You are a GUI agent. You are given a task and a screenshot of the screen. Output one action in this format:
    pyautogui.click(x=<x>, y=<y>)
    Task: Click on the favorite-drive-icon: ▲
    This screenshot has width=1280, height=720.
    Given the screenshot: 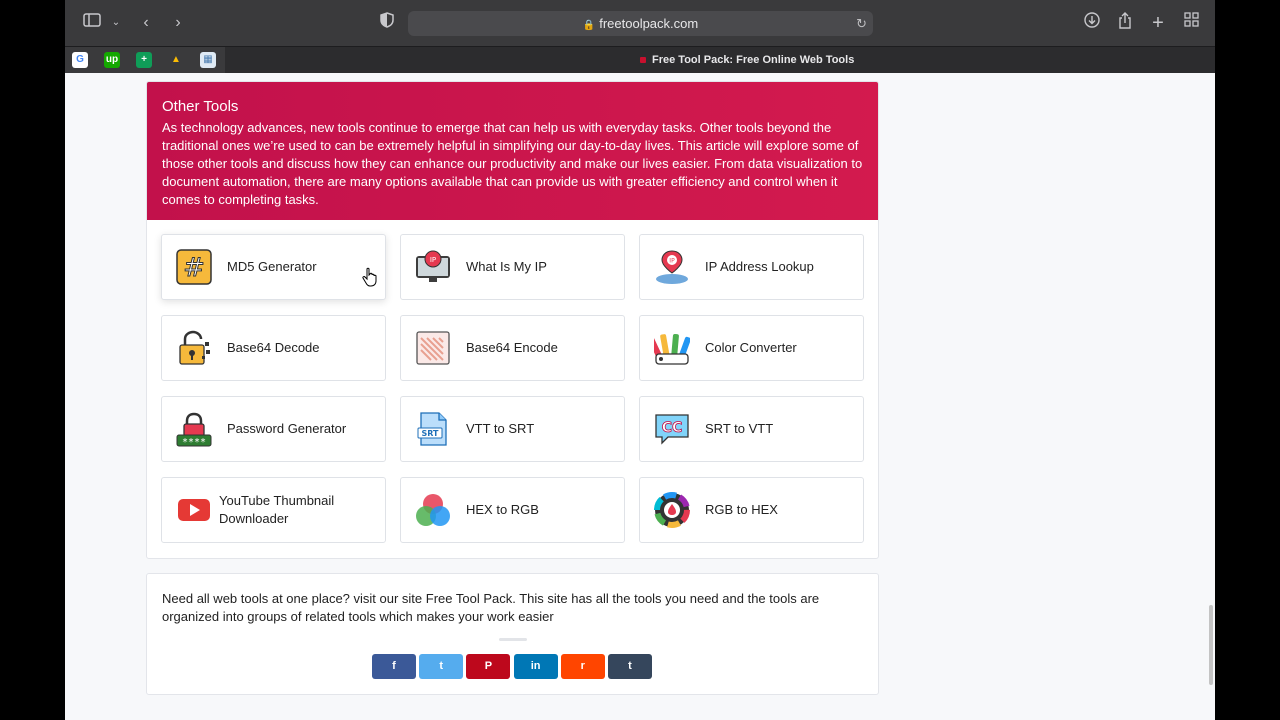 What is the action you would take?
    pyautogui.click(x=176, y=60)
    